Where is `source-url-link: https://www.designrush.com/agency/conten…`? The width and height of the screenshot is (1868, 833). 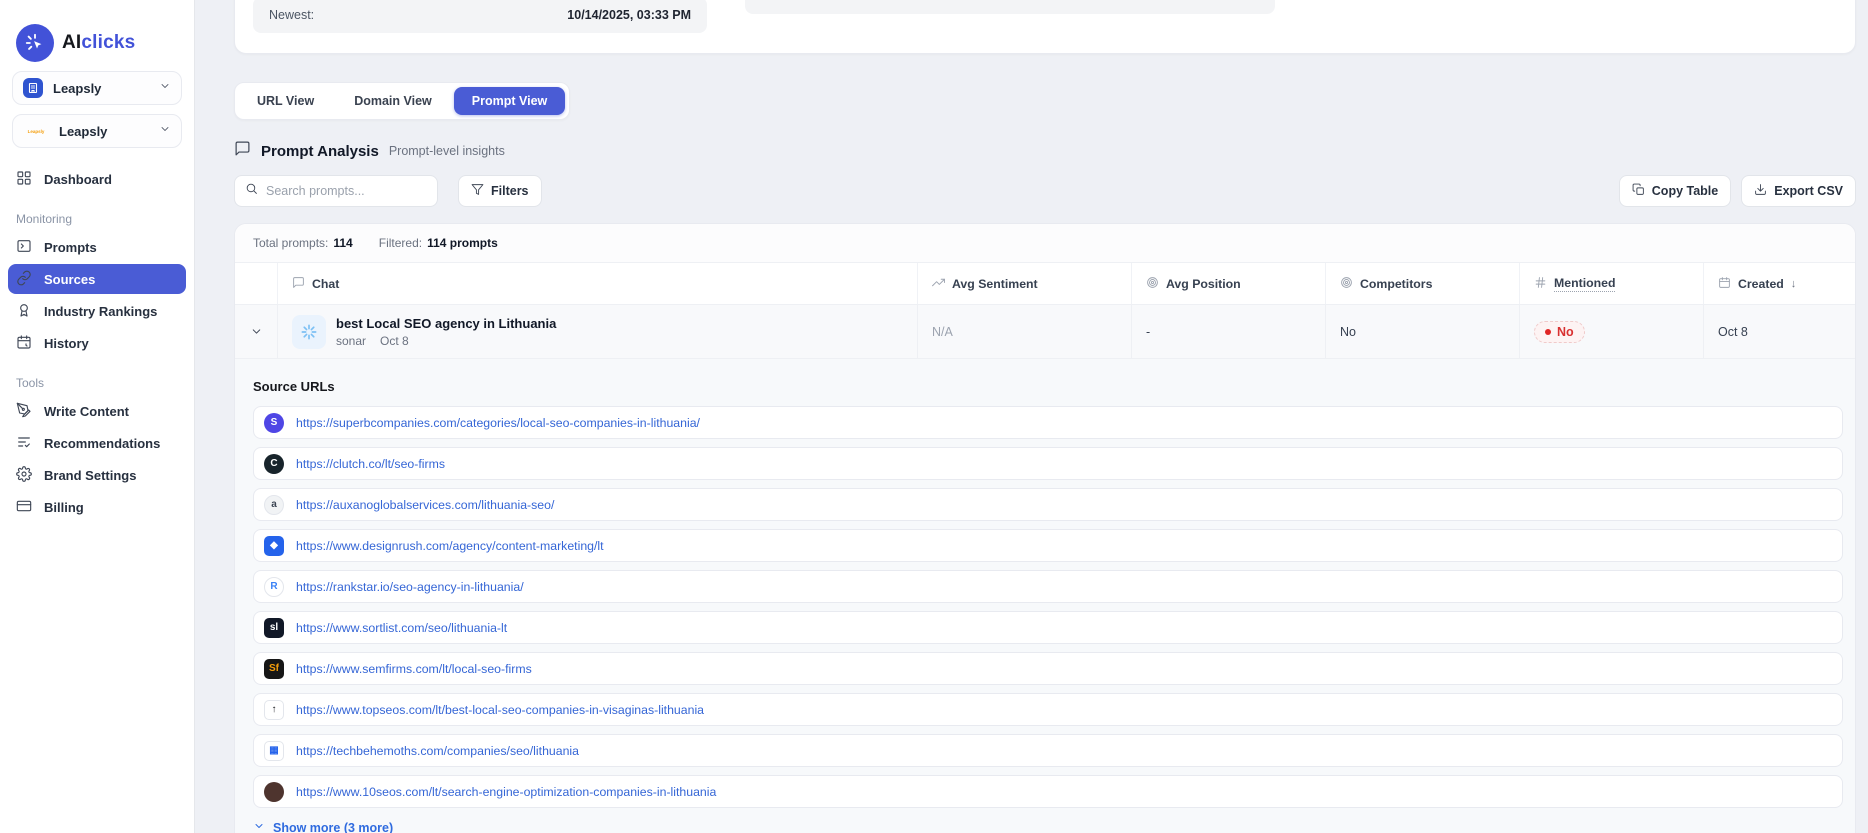
source-url-link: https://www.designrush.com/agency/conten… is located at coordinates (450, 546).